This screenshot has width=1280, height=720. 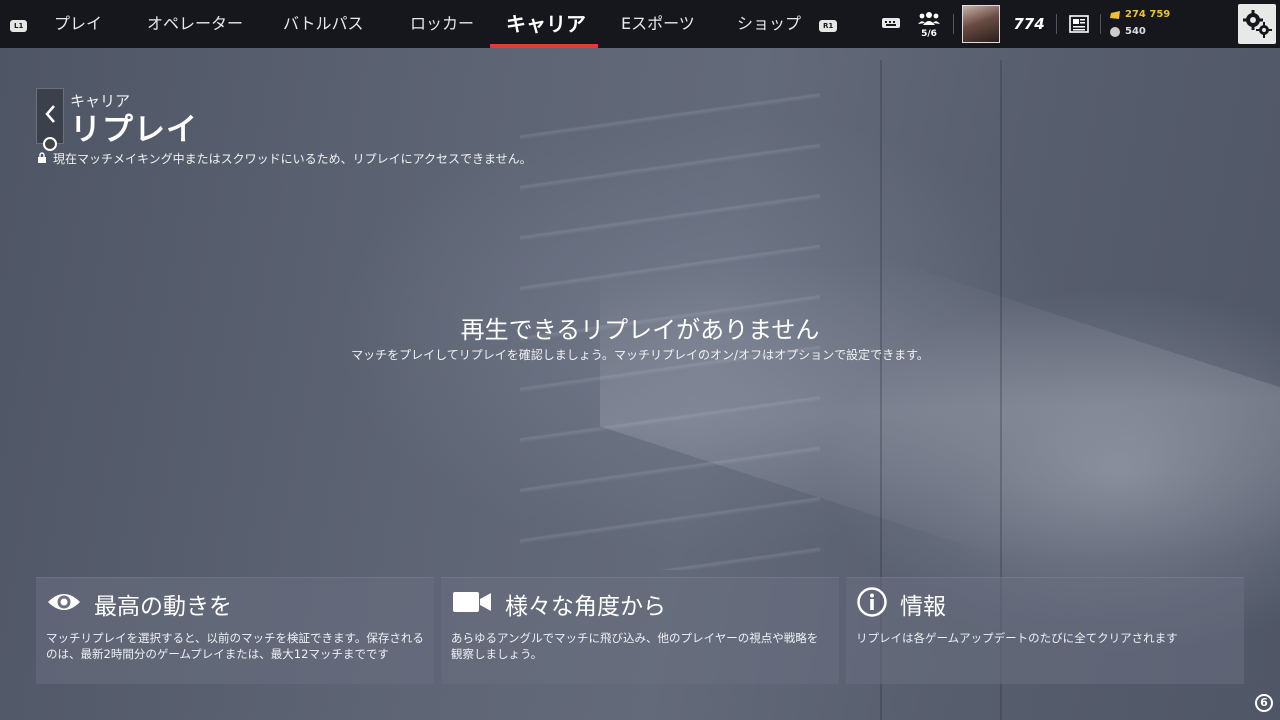 What do you see at coordinates (828, 26) in the screenshot?
I see `right-bumper-hint: R1` at bounding box center [828, 26].